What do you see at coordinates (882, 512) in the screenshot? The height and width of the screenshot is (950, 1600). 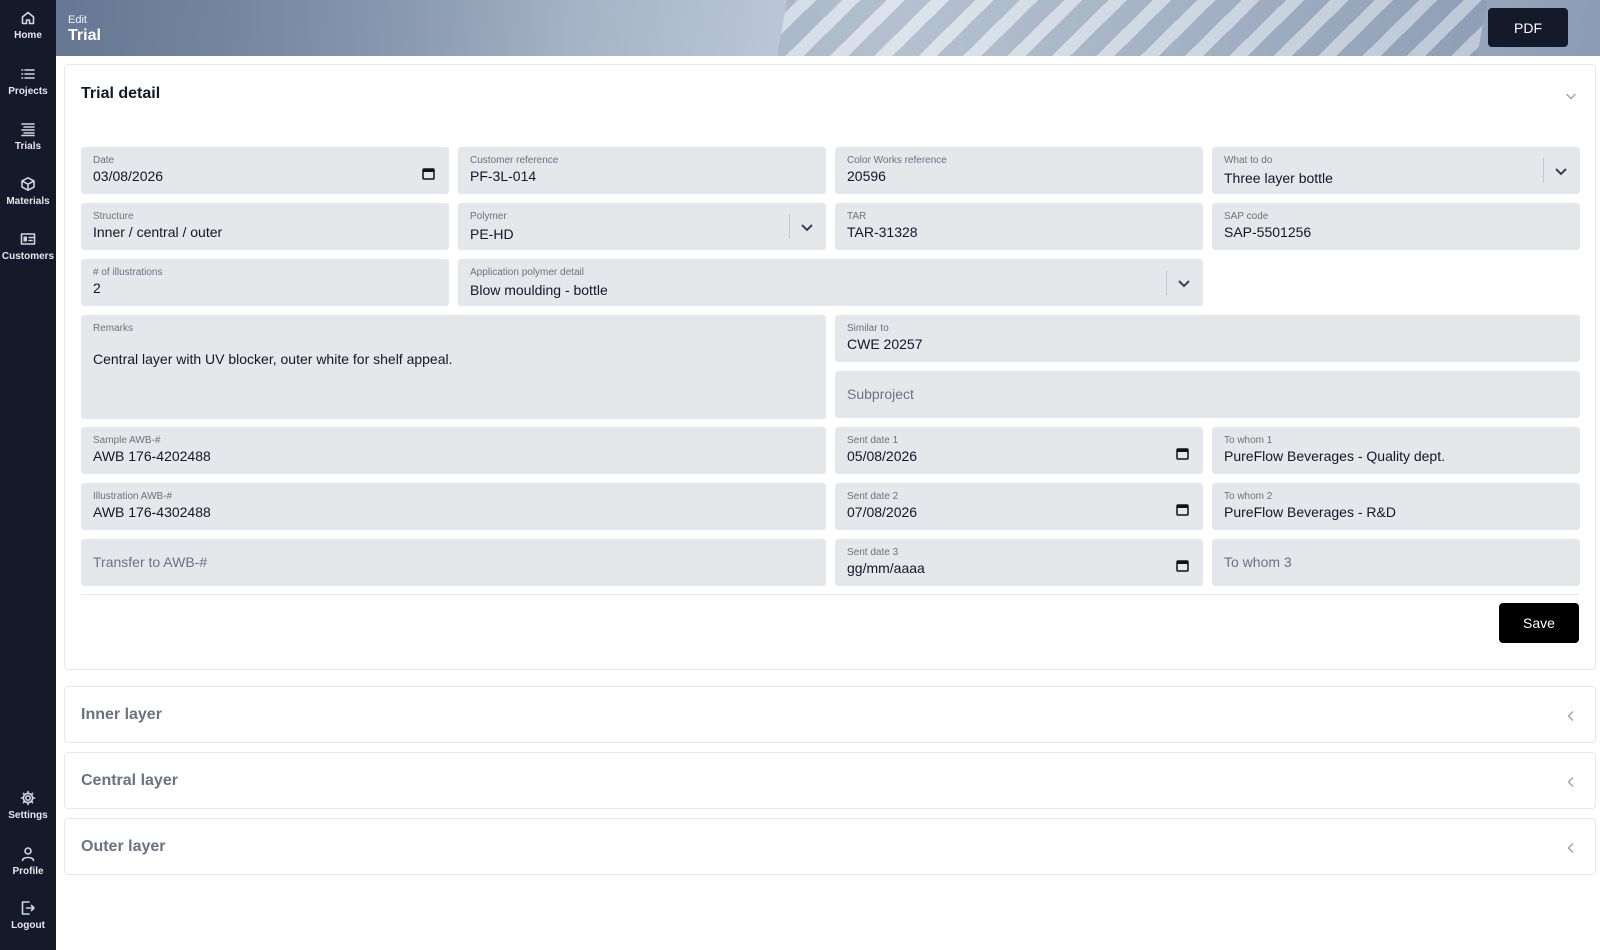 I see `field-value: 07/08/2026` at bounding box center [882, 512].